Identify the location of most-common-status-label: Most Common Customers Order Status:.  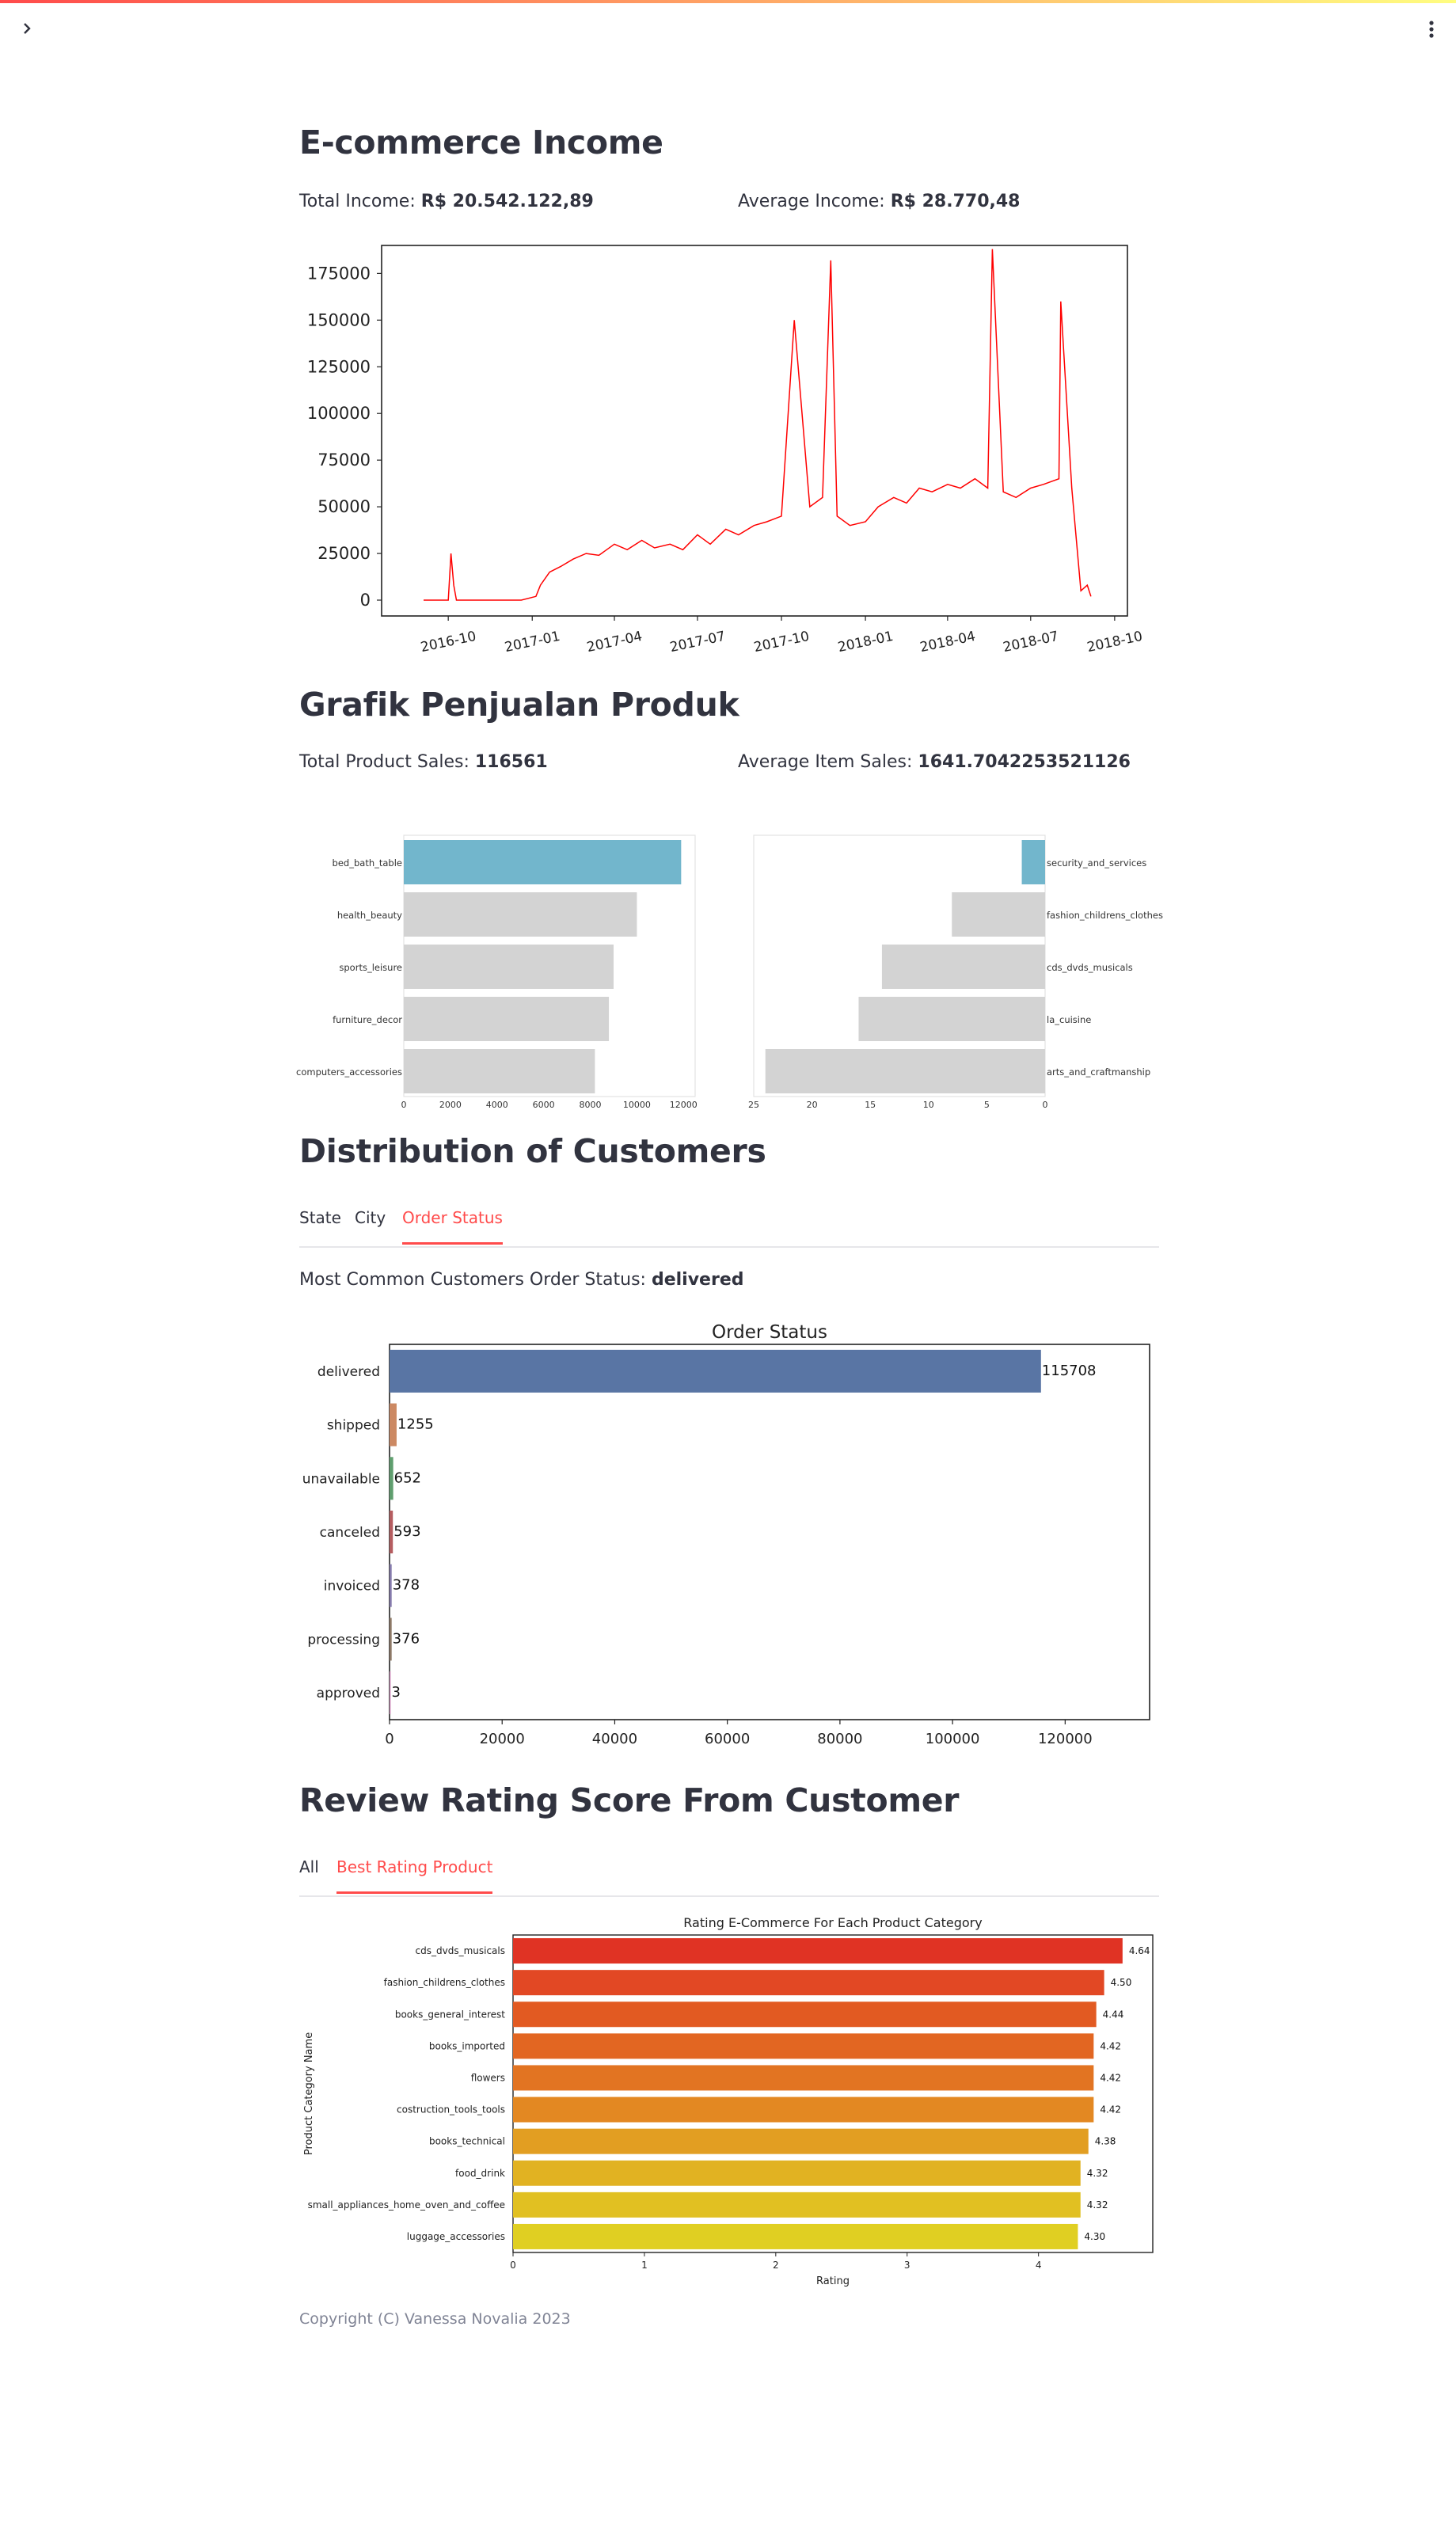
(472, 1280).